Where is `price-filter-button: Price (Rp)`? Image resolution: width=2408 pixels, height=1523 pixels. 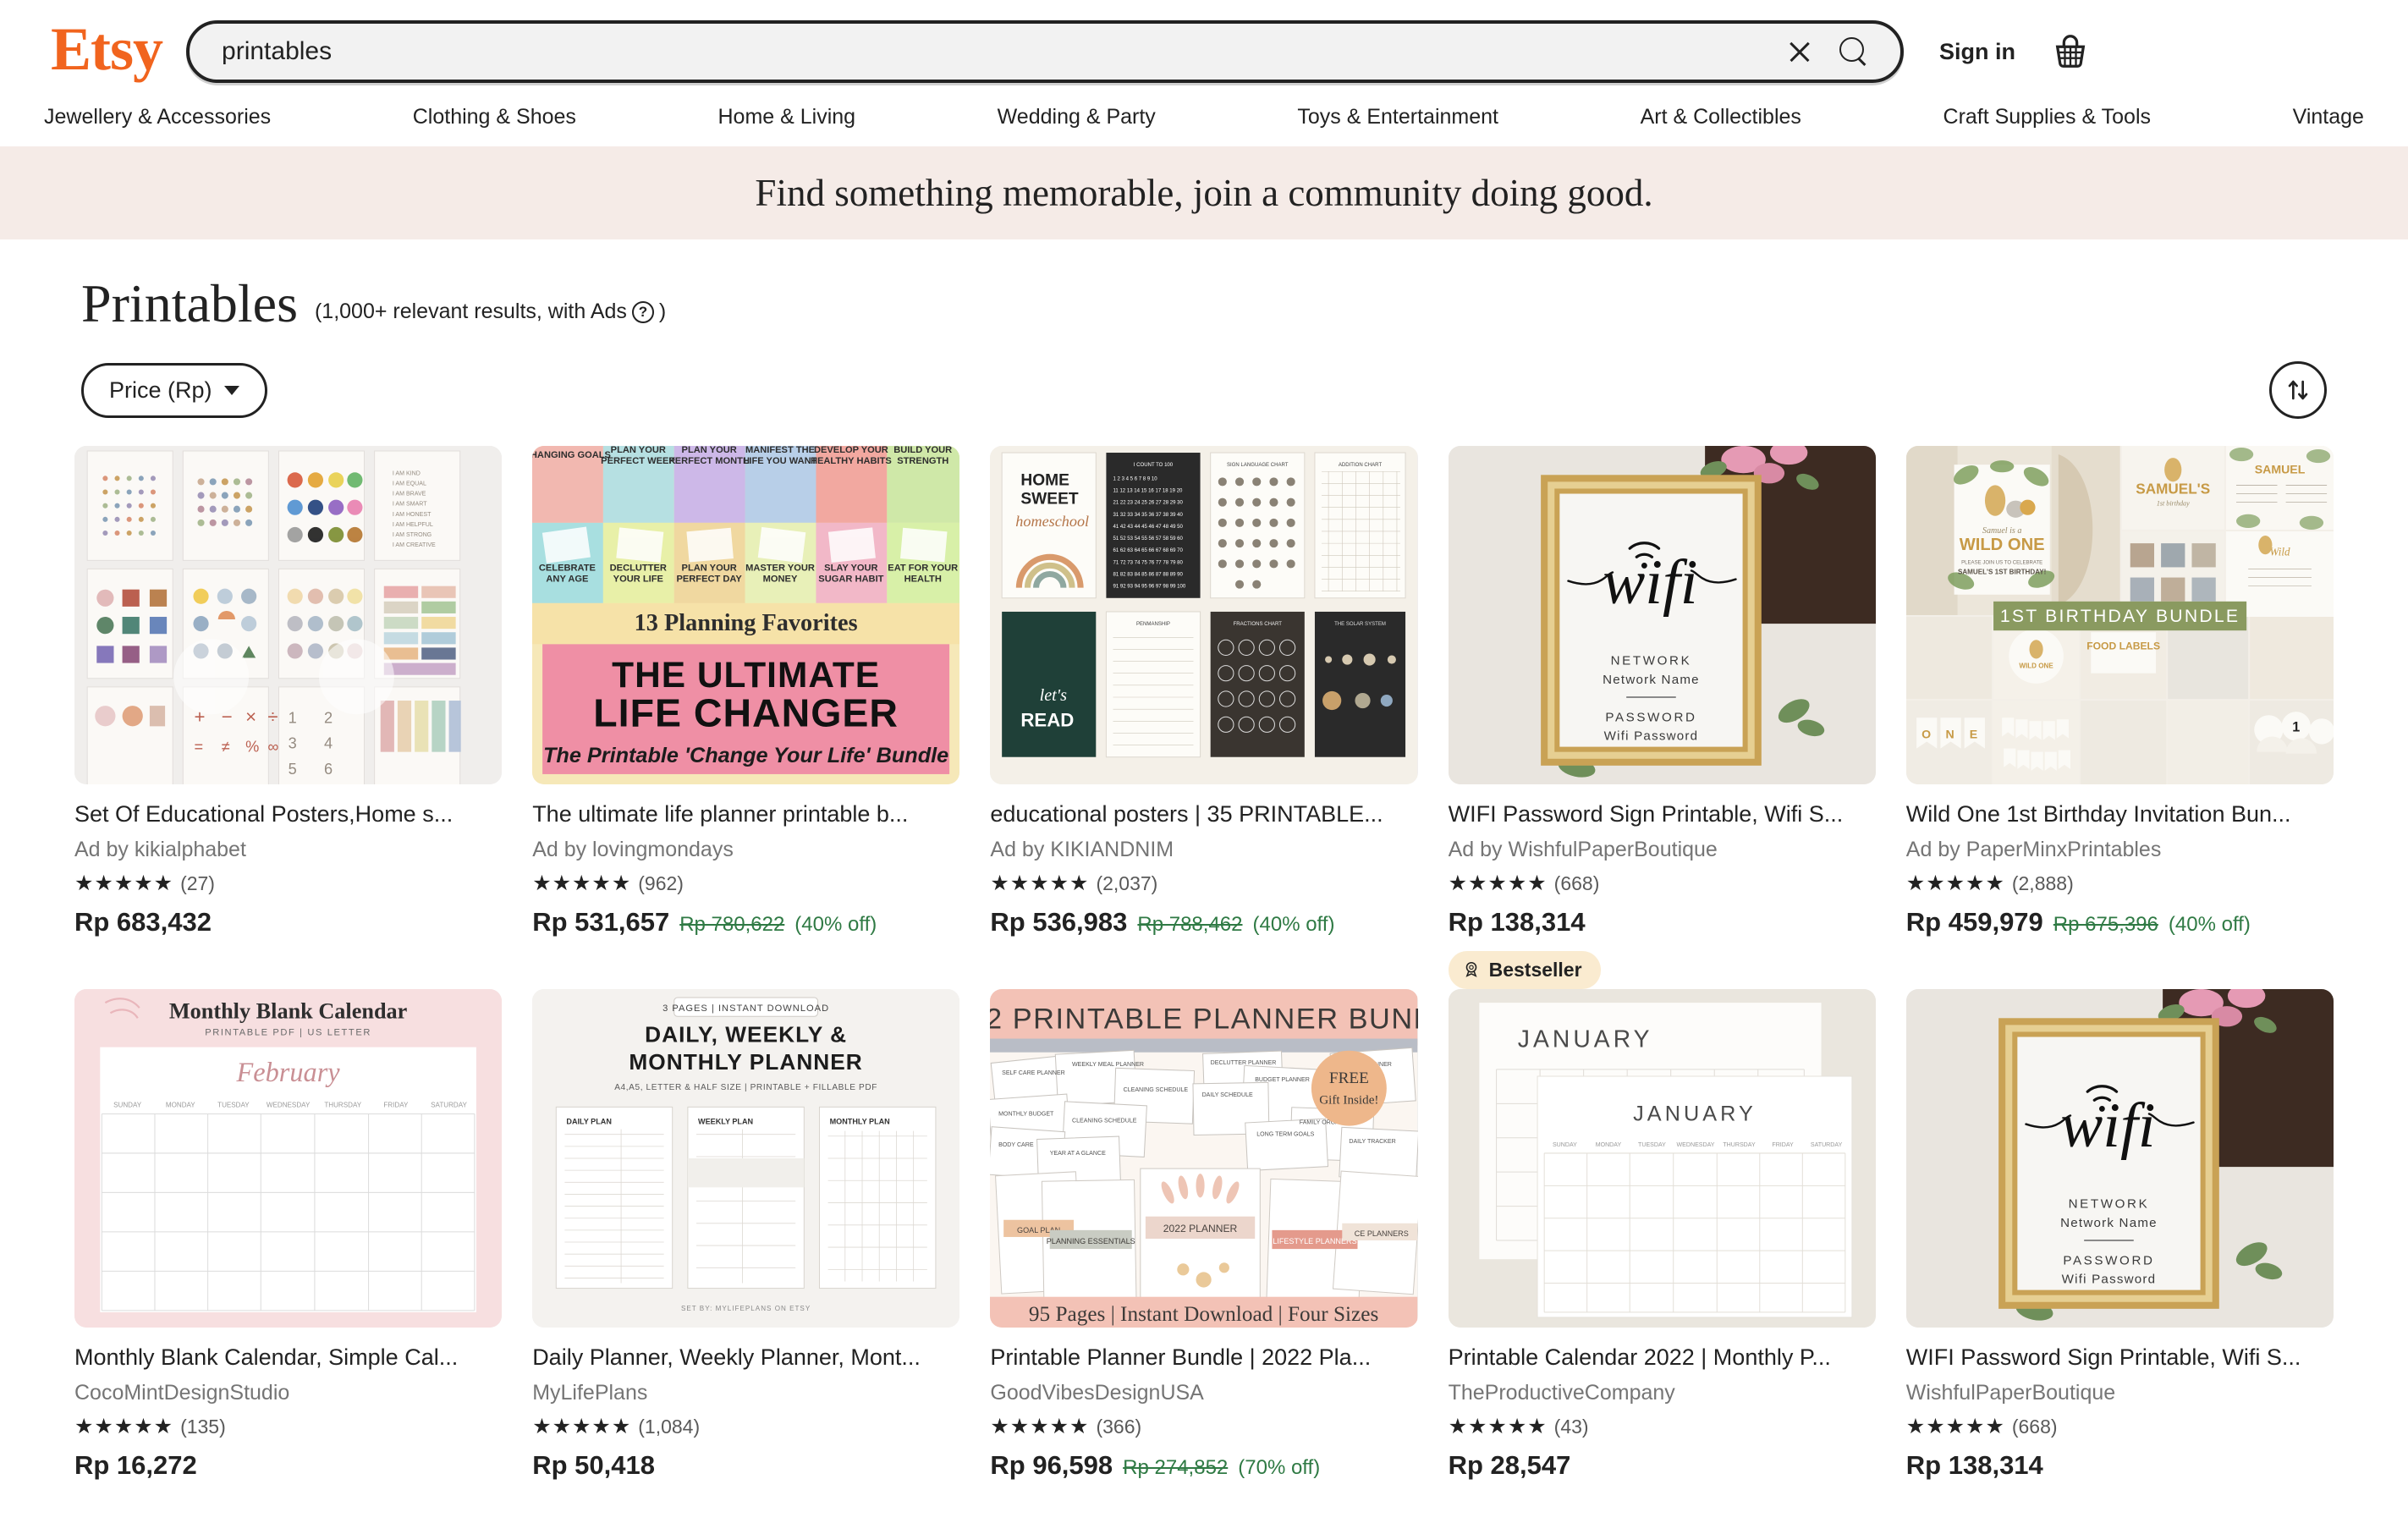
price-filter-button: Price (Rp) is located at coordinates (174, 390).